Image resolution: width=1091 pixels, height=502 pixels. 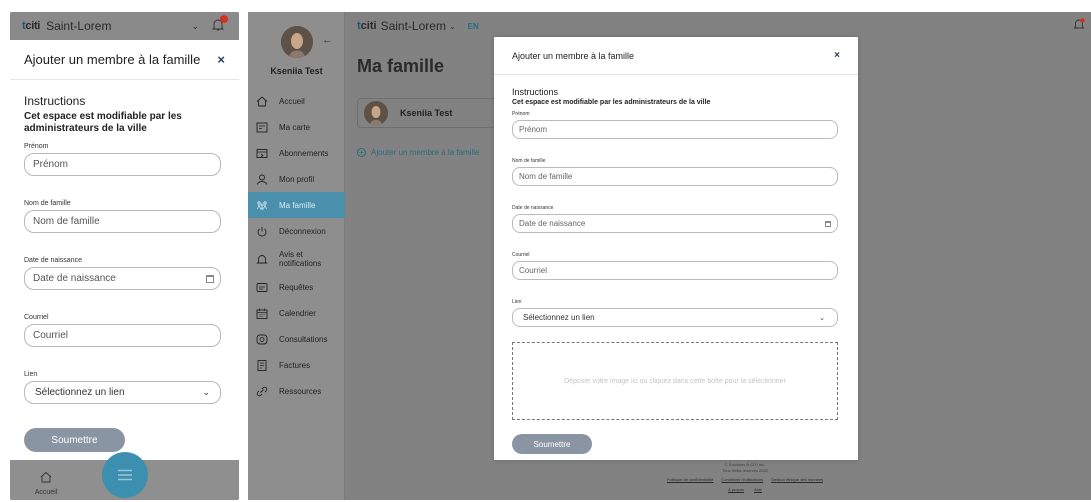 I want to click on nav-home: Accueil, so click(x=46, y=483).